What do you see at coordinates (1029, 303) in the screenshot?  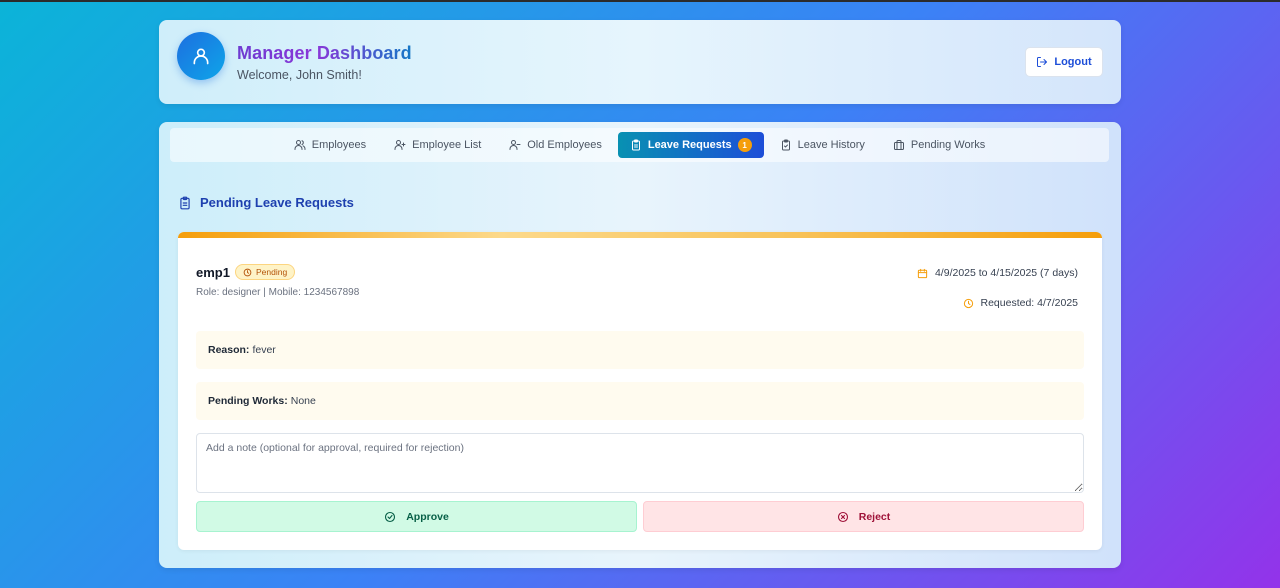 I see `requested-text: Requested: 4/7/2025` at bounding box center [1029, 303].